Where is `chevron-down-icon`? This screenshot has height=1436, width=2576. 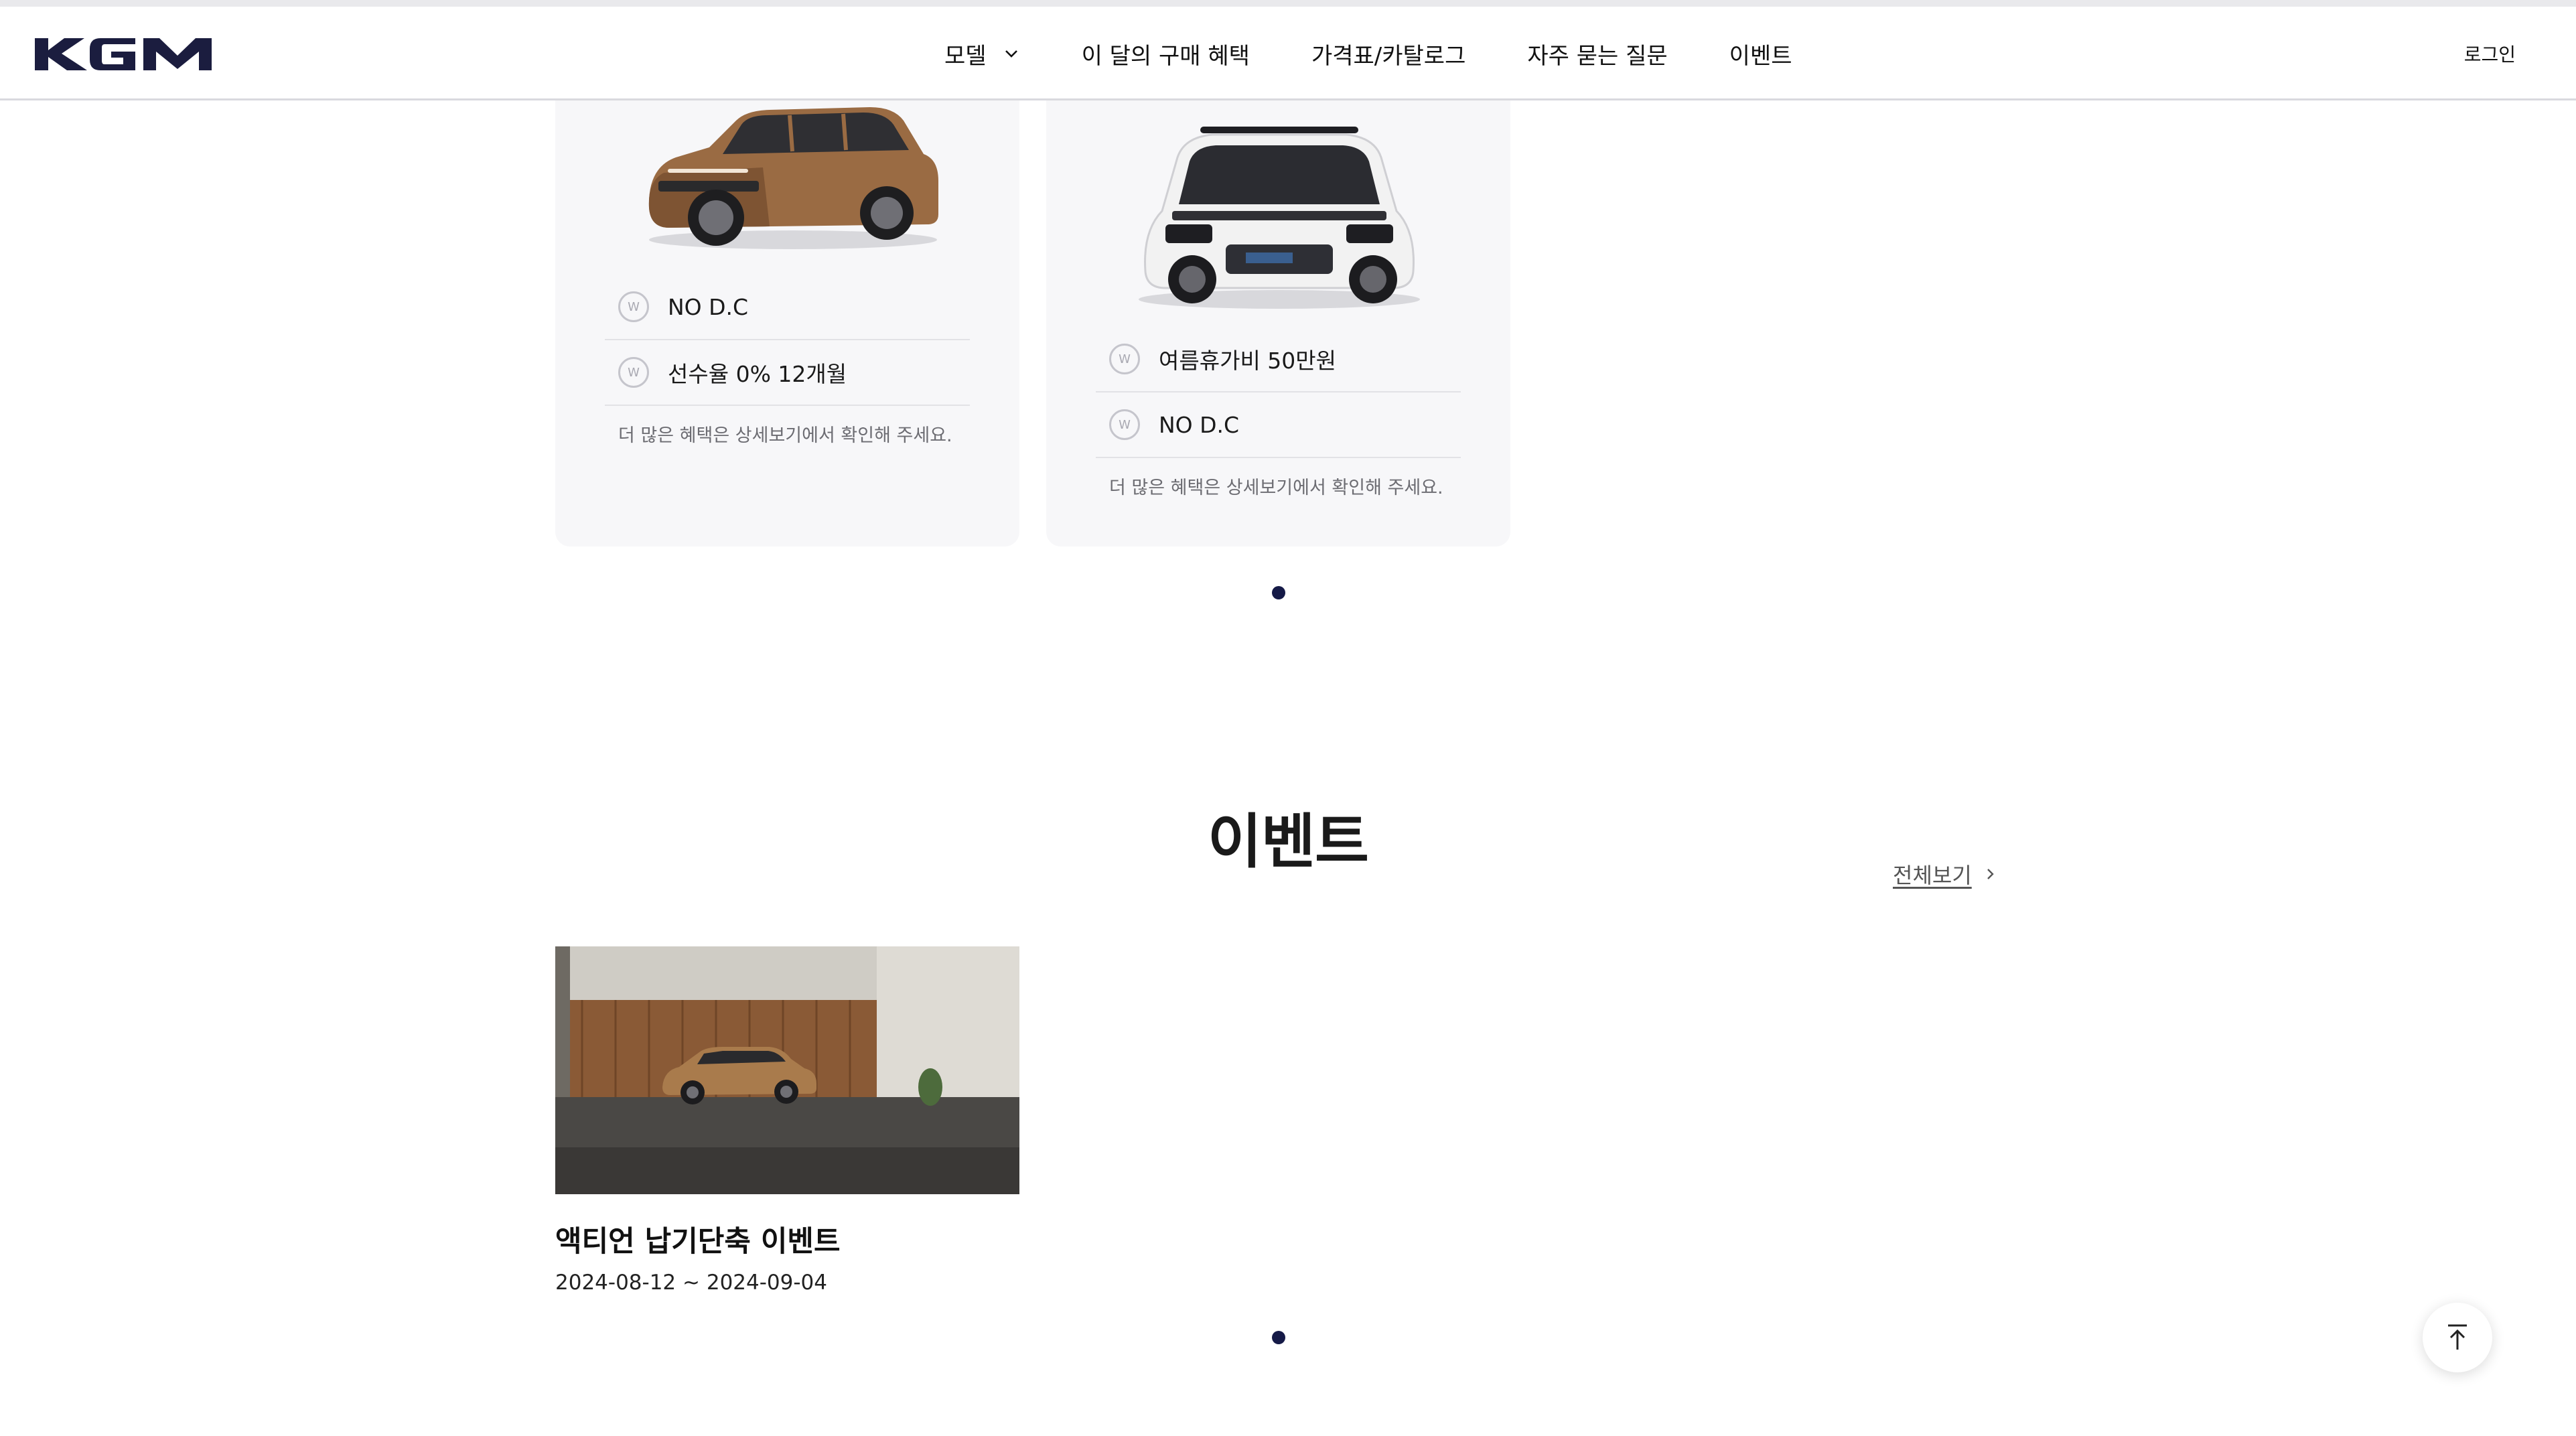
chevron-down-icon is located at coordinates (1011, 54).